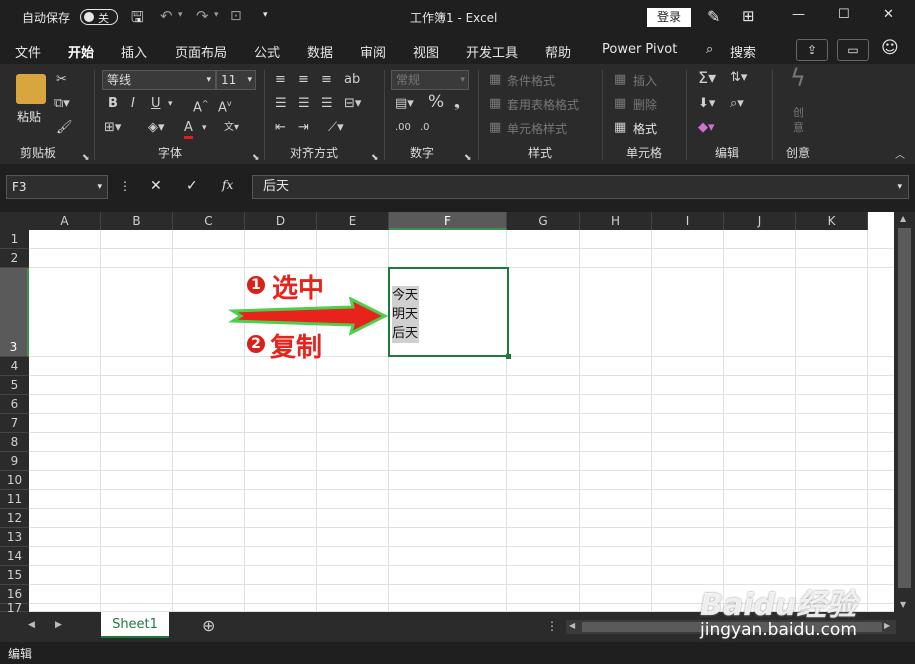 The height and width of the screenshot is (664, 915). What do you see at coordinates (738, 78) in the screenshot?
I see `sort-filter-icon: ⇅▾` at bounding box center [738, 78].